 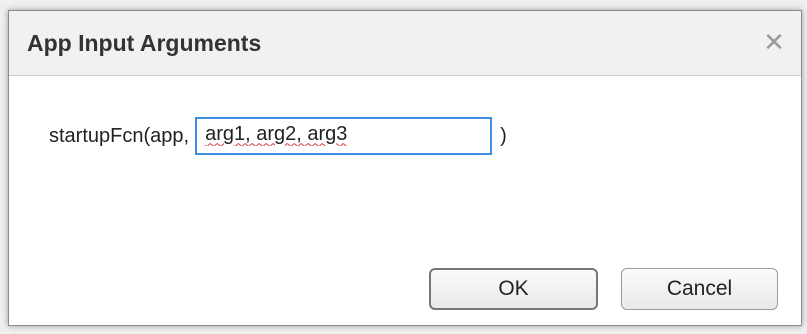 I want to click on signature-prefix: startupFcn(app,, so click(x=119, y=135).